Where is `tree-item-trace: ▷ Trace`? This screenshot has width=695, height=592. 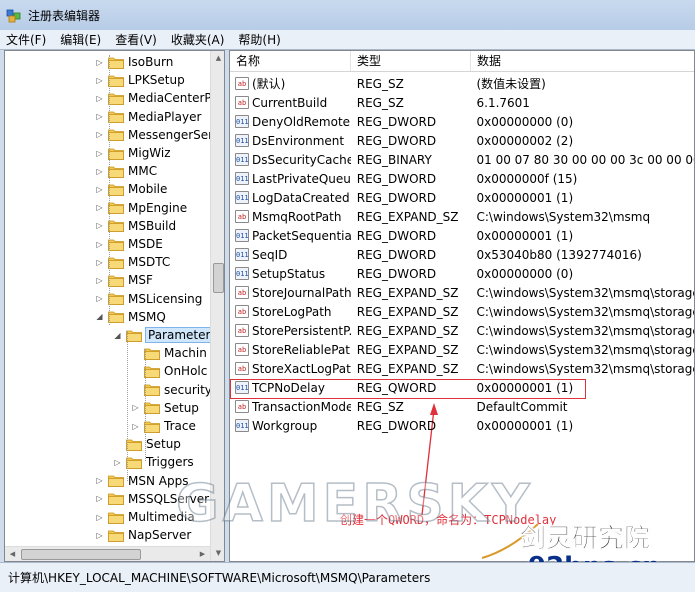
tree-item-trace: ▷ Trace is located at coordinates (163, 426).